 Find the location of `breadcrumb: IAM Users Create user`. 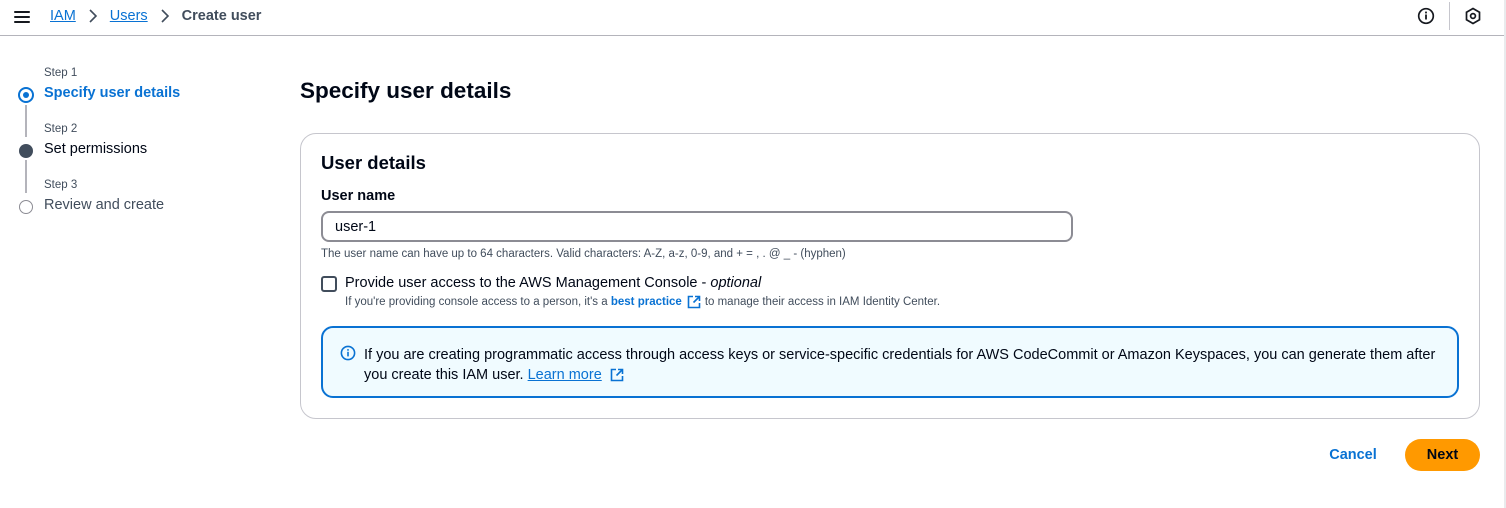

breadcrumb: IAM Users Create user is located at coordinates (155, 16).